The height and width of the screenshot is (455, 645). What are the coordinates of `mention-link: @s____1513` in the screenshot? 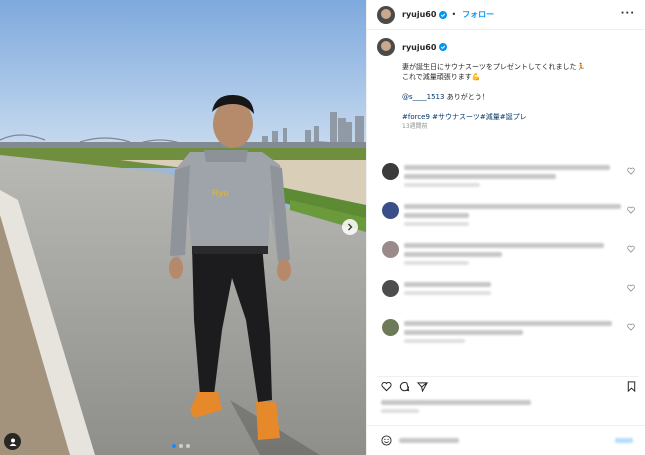 It's located at (423, 97).